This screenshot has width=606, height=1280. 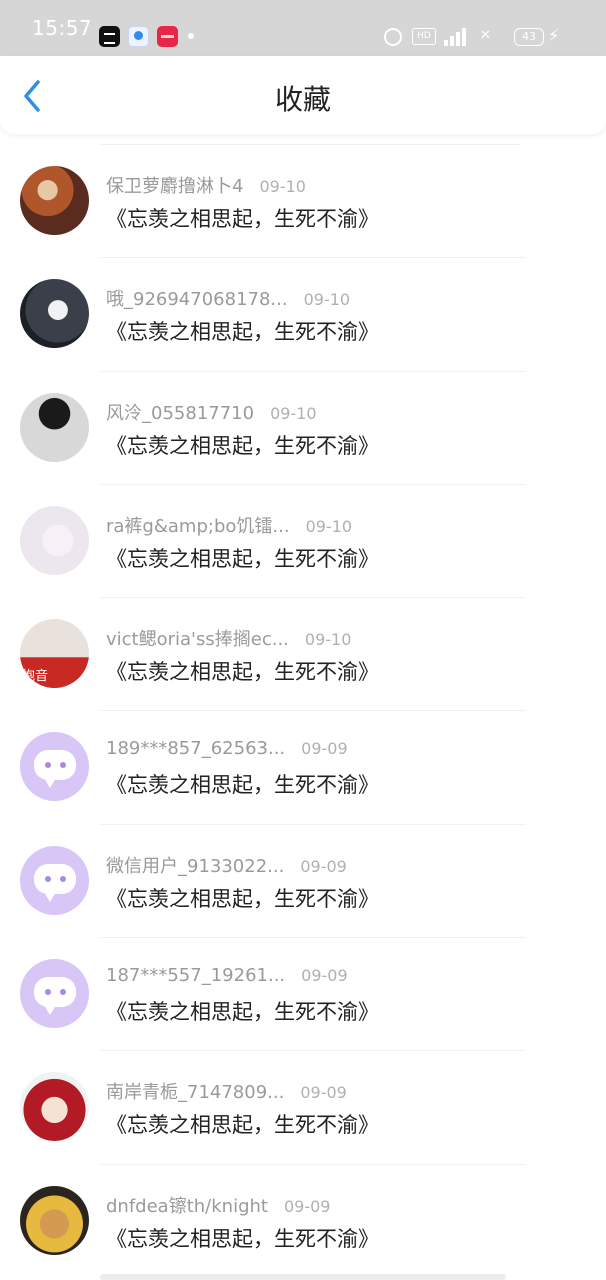 I want to click on list-item: ra裤g&amp;bo饥镭... 09-10 《忘羡之相思起，生死不渝》, so click(x=303, y=542).